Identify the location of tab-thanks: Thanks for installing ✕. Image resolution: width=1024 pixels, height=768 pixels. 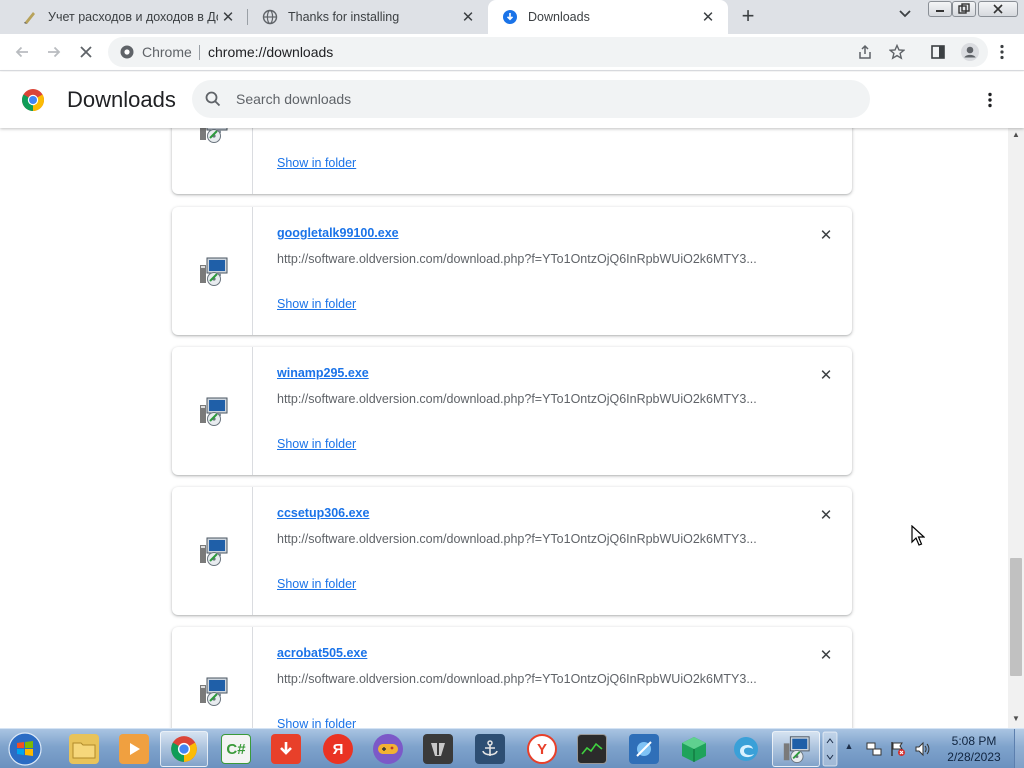
(368, 17).